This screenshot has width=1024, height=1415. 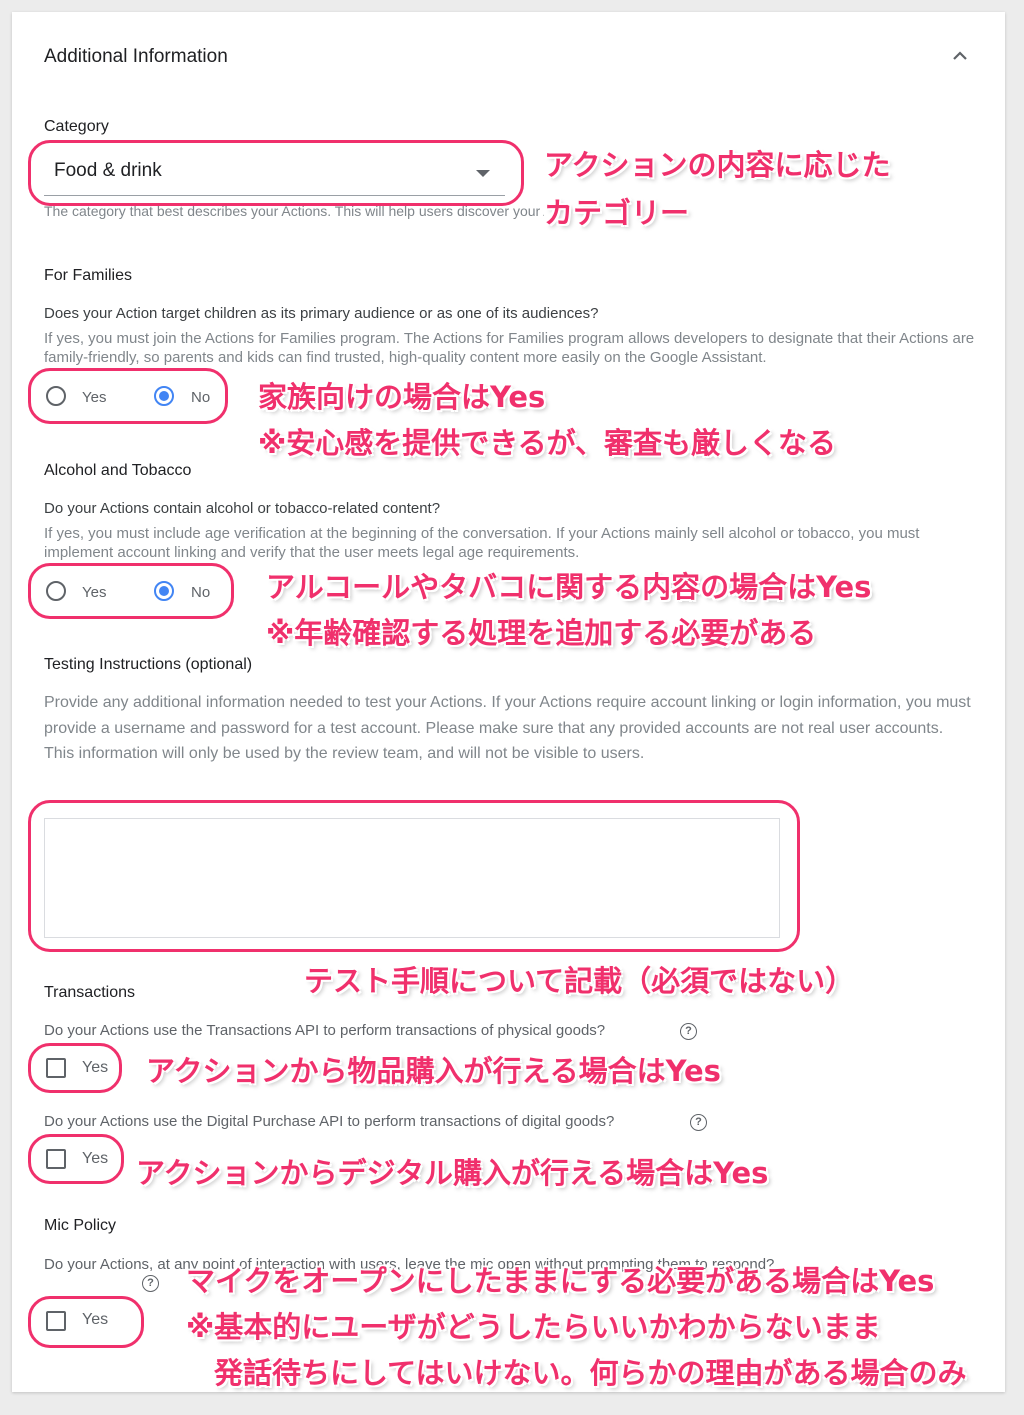 What do you see at coordinates (960, 56) in the screenshot?
I see `chevron-up-icon` at bounding box center [960, 56].